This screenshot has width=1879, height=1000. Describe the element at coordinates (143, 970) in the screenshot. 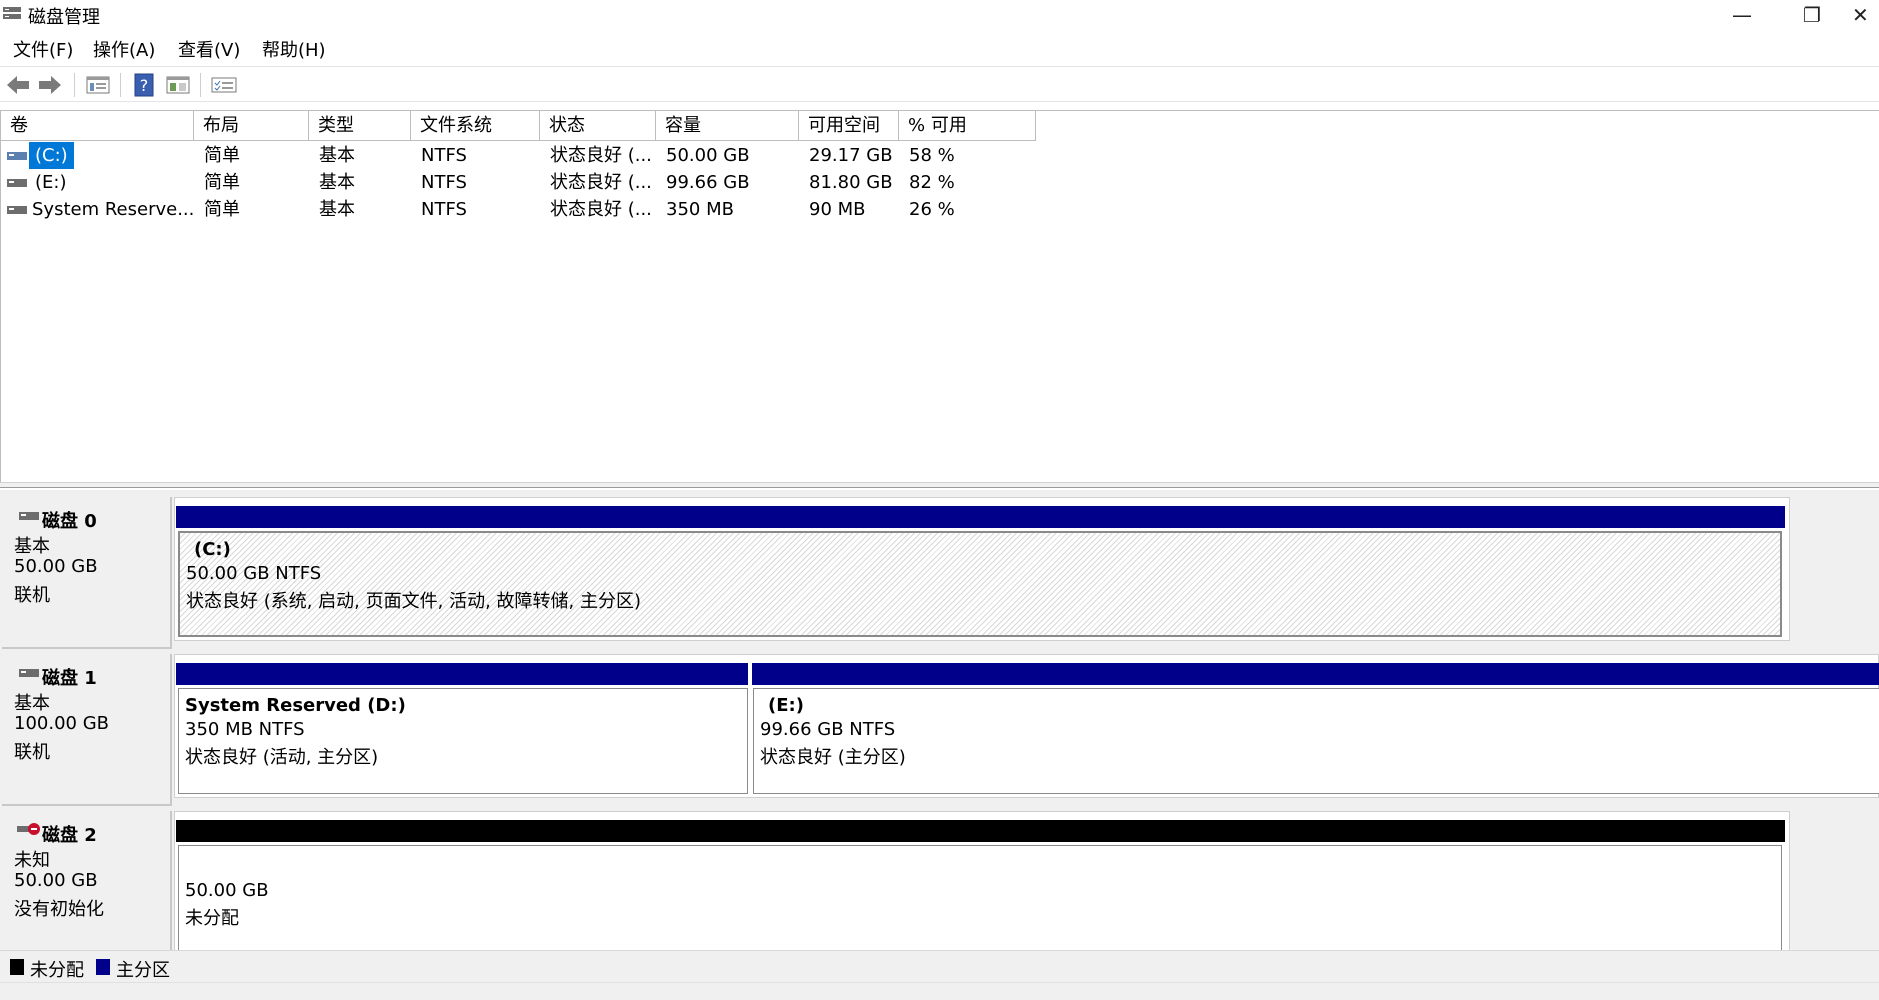

I see `legend-label-primary: 主分区` at that location.